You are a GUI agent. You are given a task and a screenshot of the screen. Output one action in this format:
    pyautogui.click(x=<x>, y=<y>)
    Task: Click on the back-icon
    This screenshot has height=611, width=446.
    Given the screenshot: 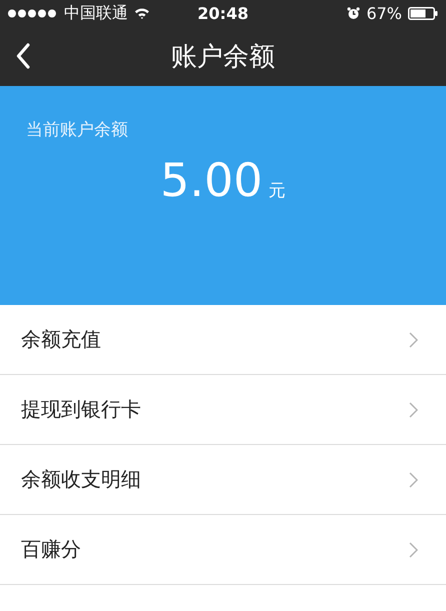 What is the action you would take?
    pyautogui.click(x=23, y=56)
    